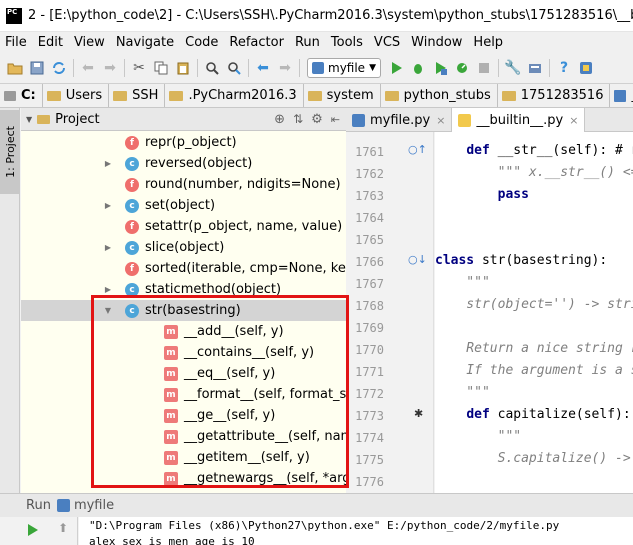 This screenshot has height=545, width=633. I want to click on override-marker-icon: ○↑, so click(417, 149).